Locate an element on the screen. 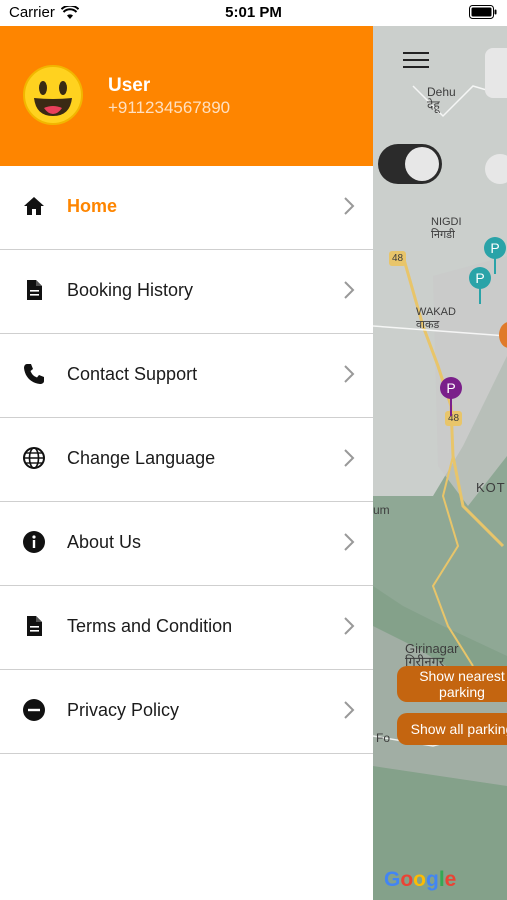 The image size is (507, 900). menu-item-contact-support: Contact Support is located at coordinates (186, 376).